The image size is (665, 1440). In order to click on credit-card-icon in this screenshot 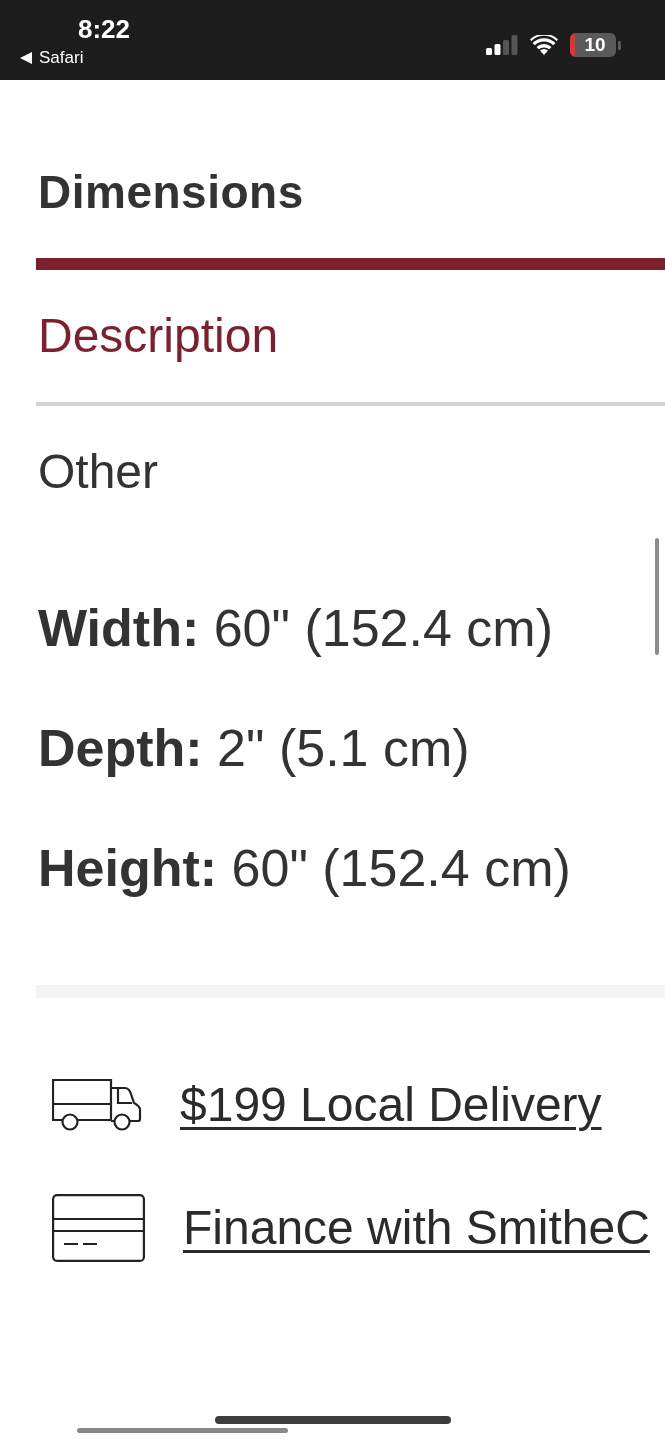, I will do `click(98, 1228)`.